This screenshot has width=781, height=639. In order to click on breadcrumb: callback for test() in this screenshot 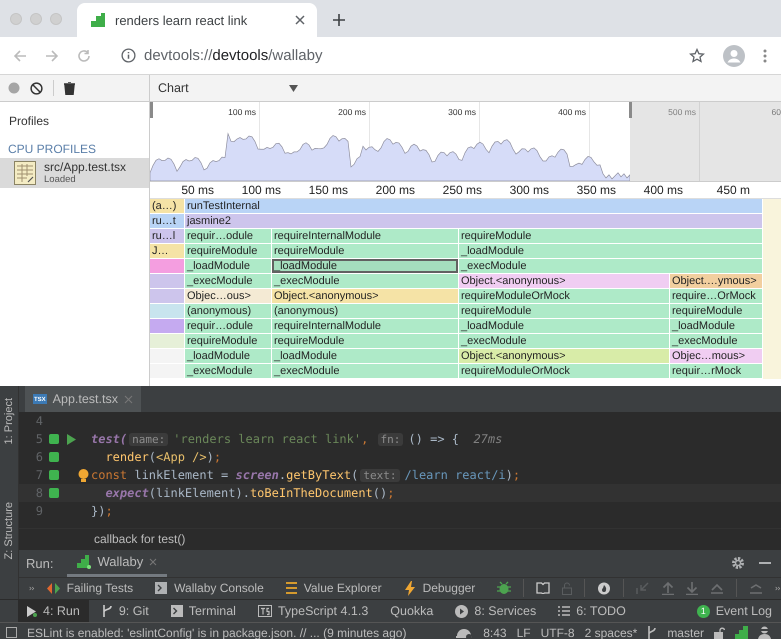, I will do `click(140, 539)`.